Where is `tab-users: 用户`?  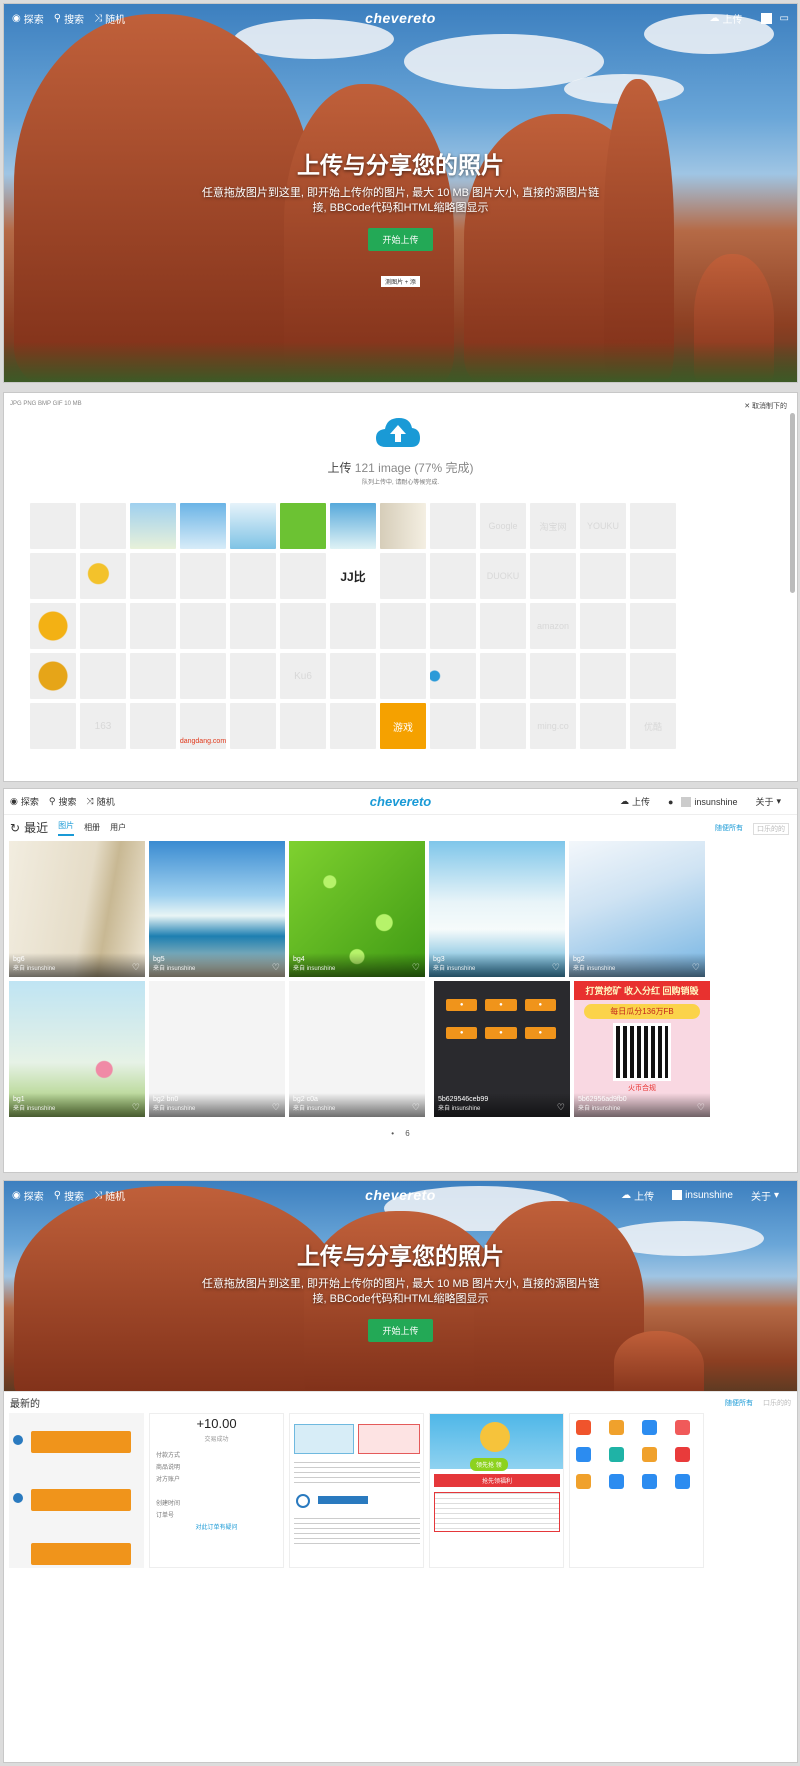
tab-users: 用户 is located at coordinates (118, 827).